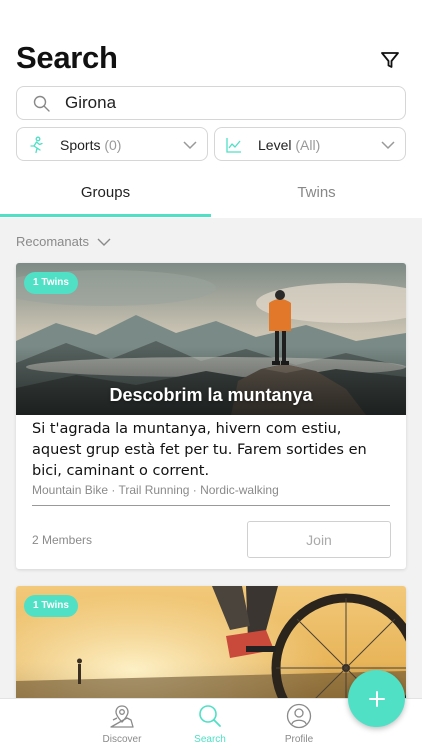 The image size is (422, 750). What do you see at coordinates (233, 145) in the screenshot?
I see `chart-icon` at bounding box center [233, 145].